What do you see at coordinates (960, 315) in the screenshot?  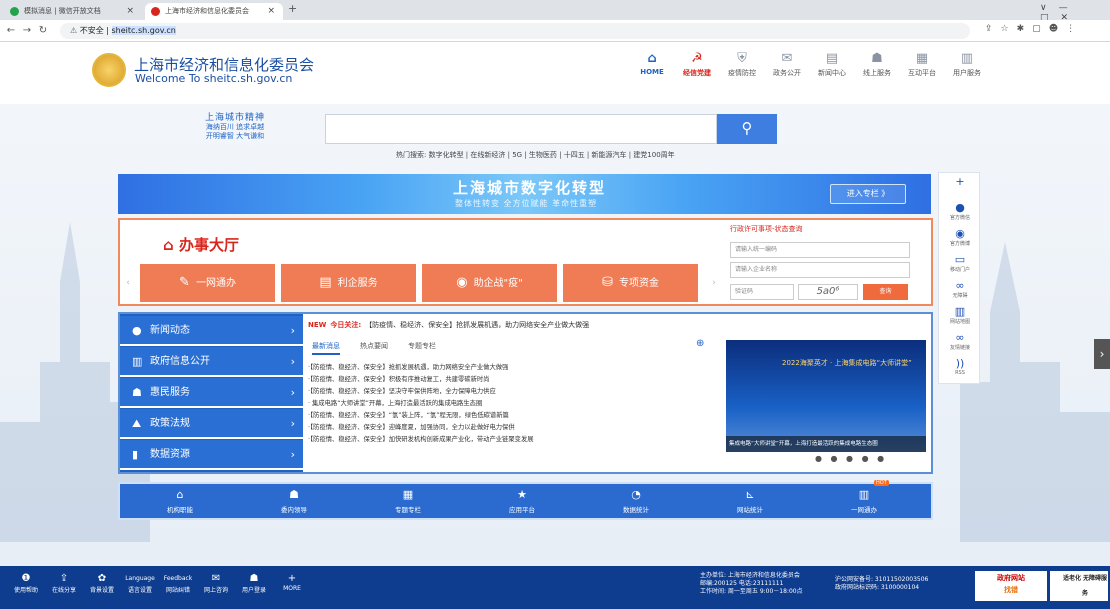 I see `float-item-5: ▥ 网站地图` at bounding box center [960, 315].